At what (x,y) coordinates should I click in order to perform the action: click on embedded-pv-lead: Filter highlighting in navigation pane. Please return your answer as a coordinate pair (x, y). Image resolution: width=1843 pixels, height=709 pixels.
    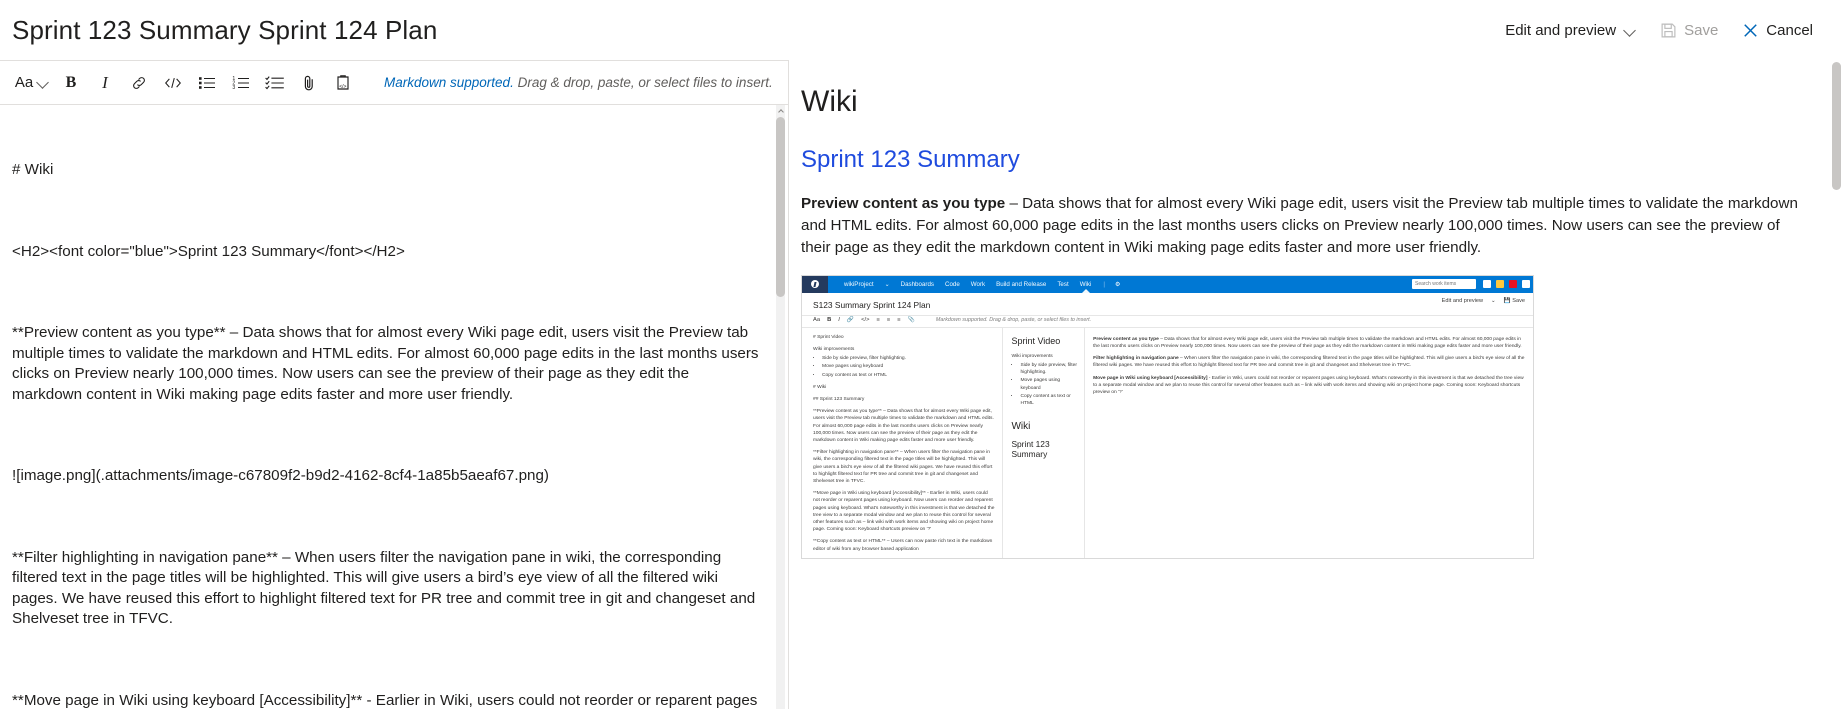
    Looking at the image, I should click on (1136, 359).